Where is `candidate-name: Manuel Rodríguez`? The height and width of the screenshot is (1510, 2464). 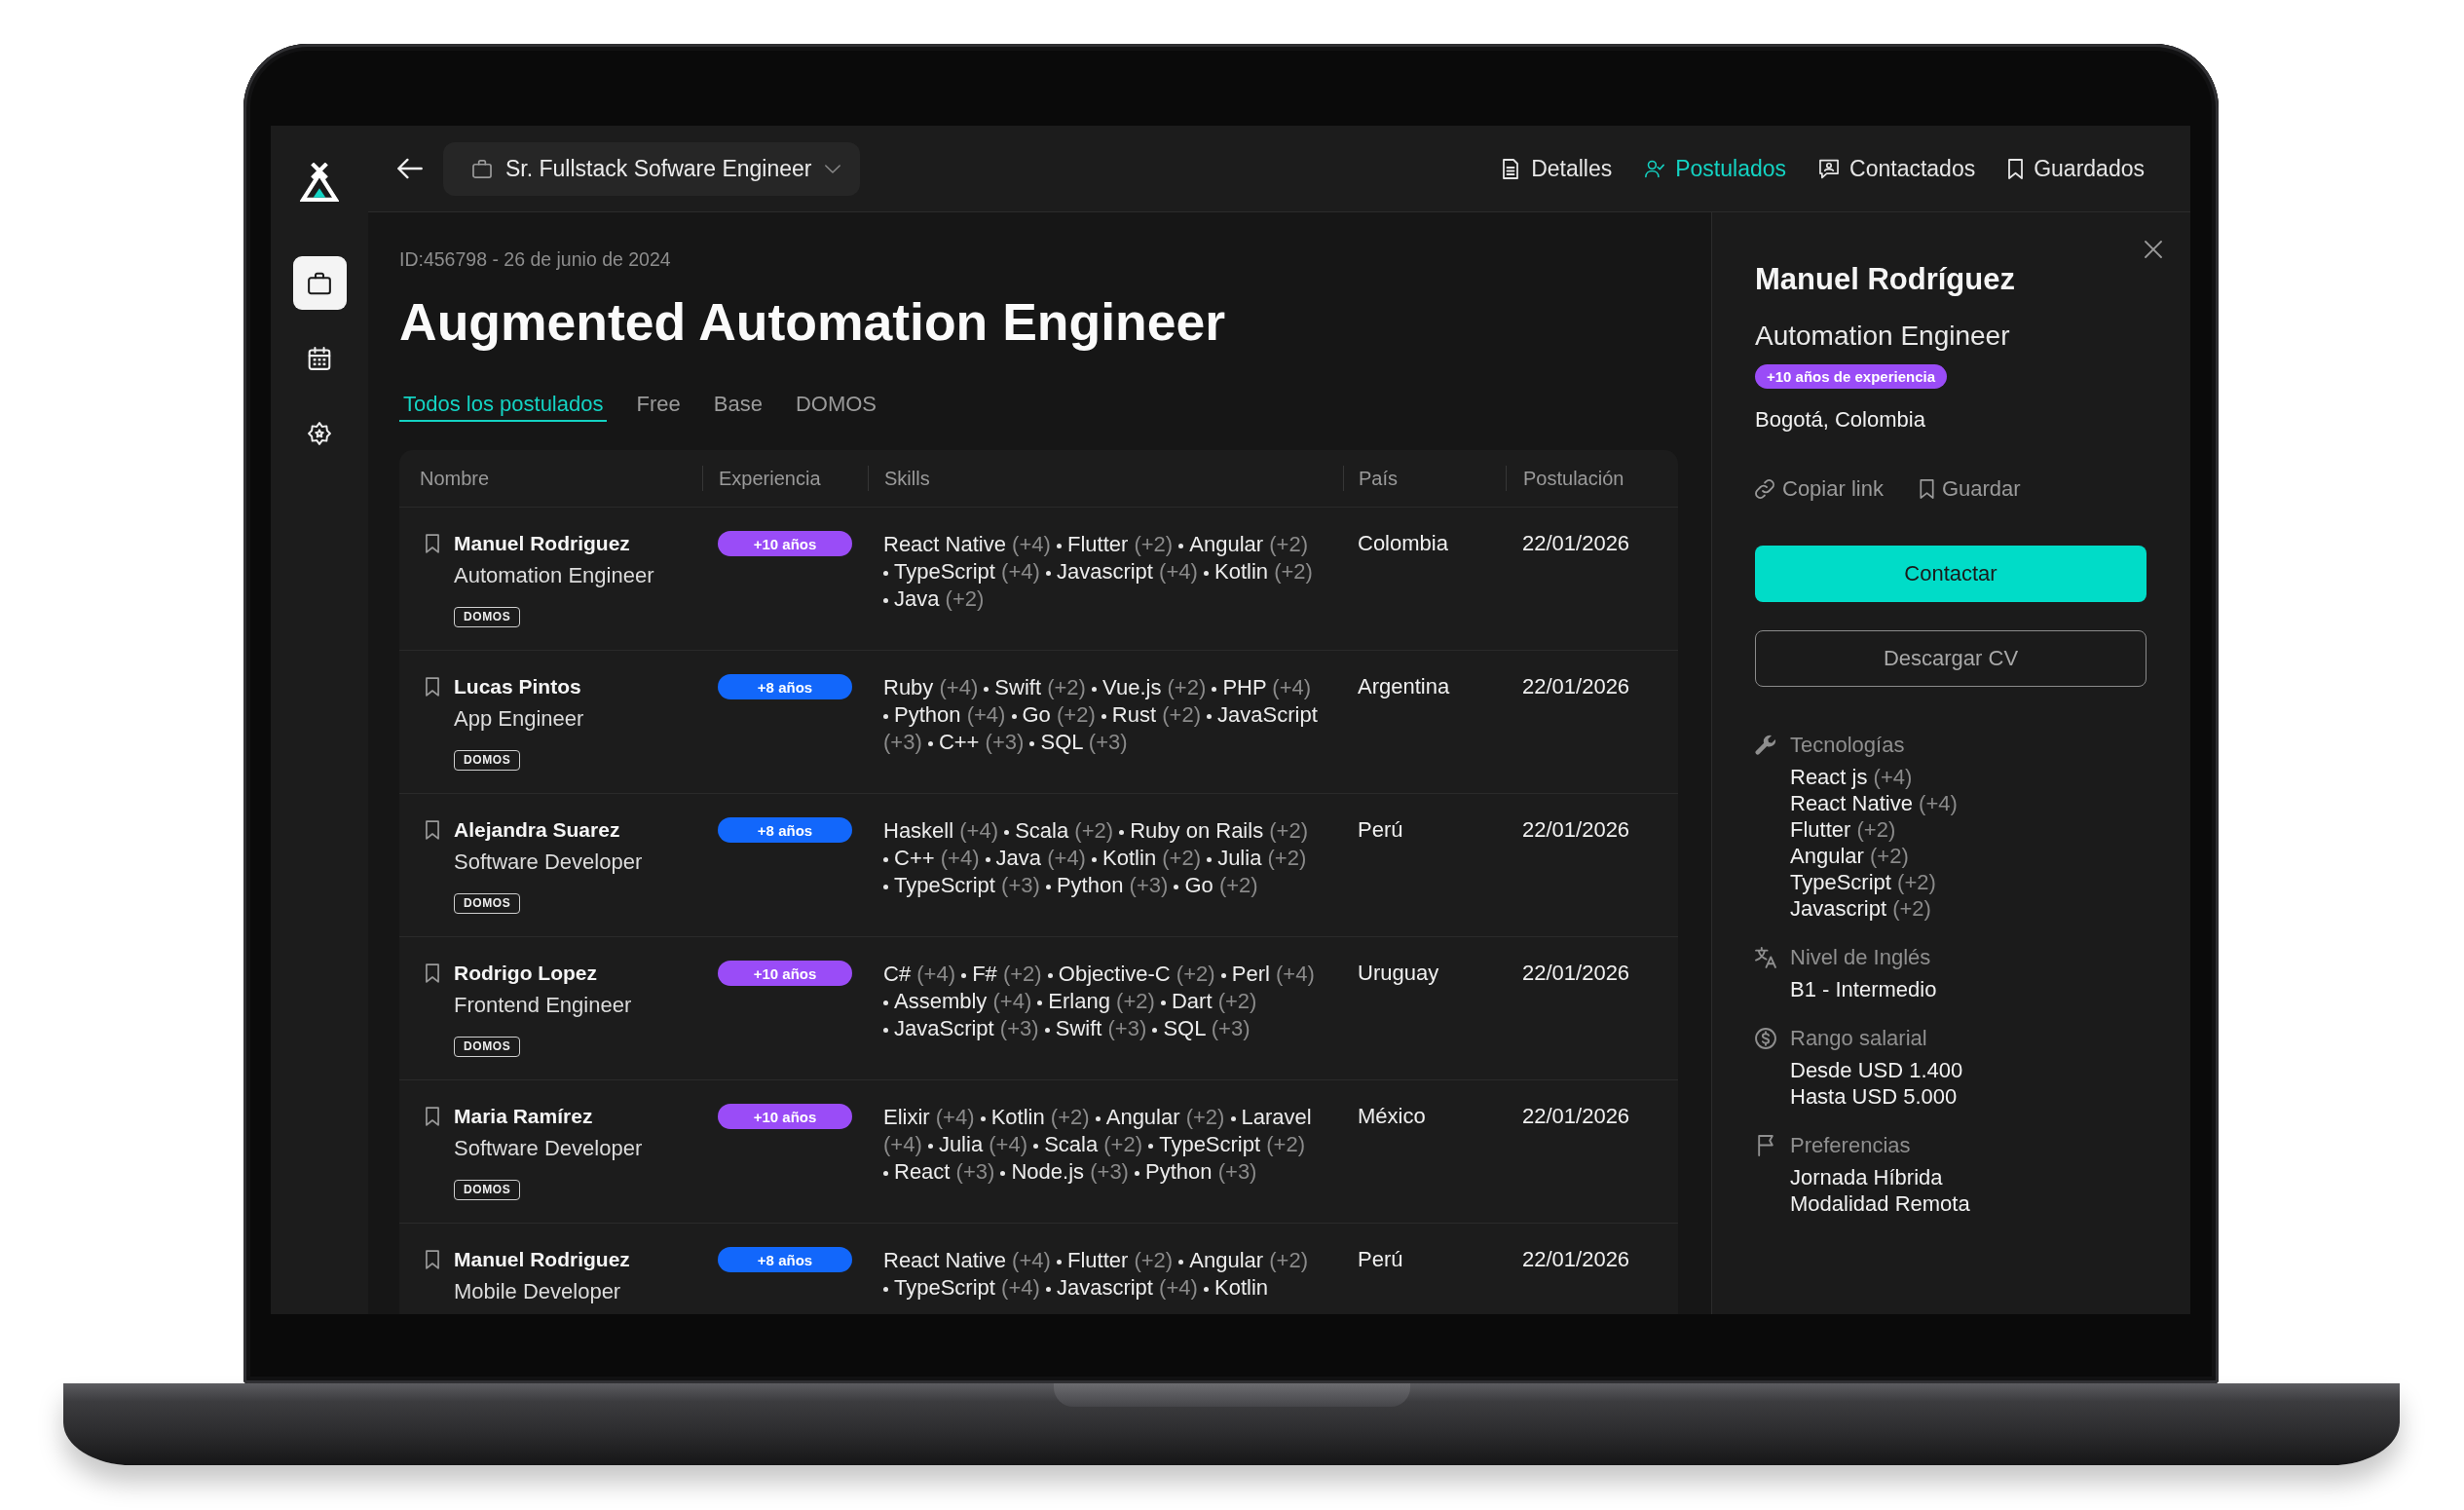
candidate-name: Manuel Rodríguez is located at coordinates (1885, 279).